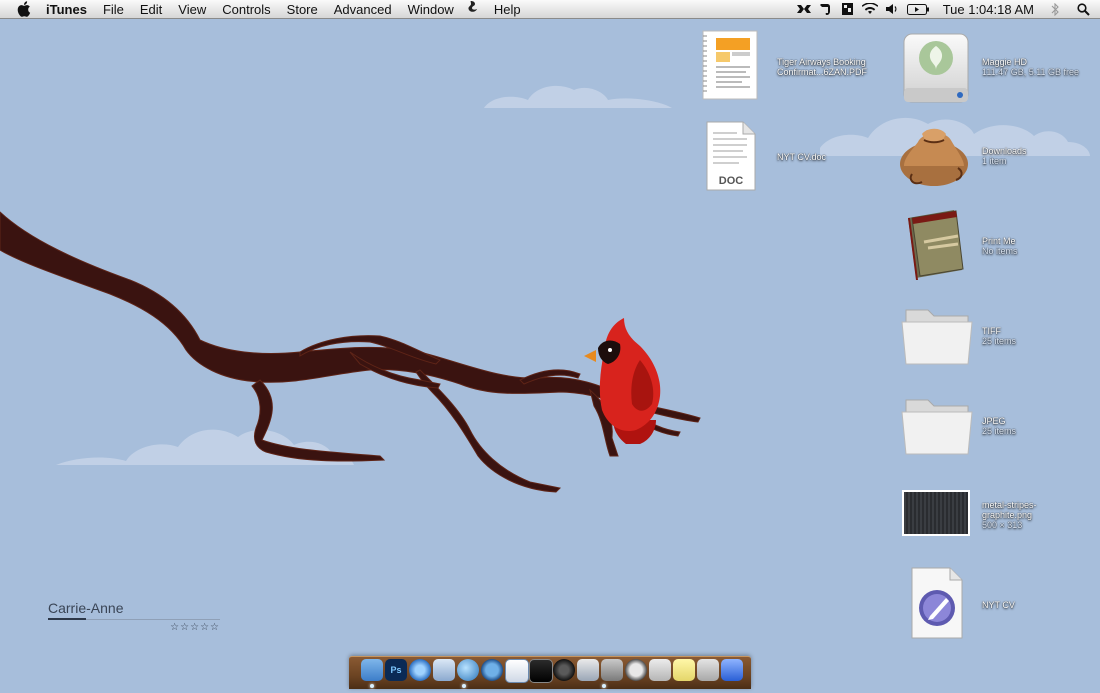 This screenshot has width=1100, height=693. Describe the element at coordinates (826, 9) in the screenshot. I see `evernote-icon` at that location.